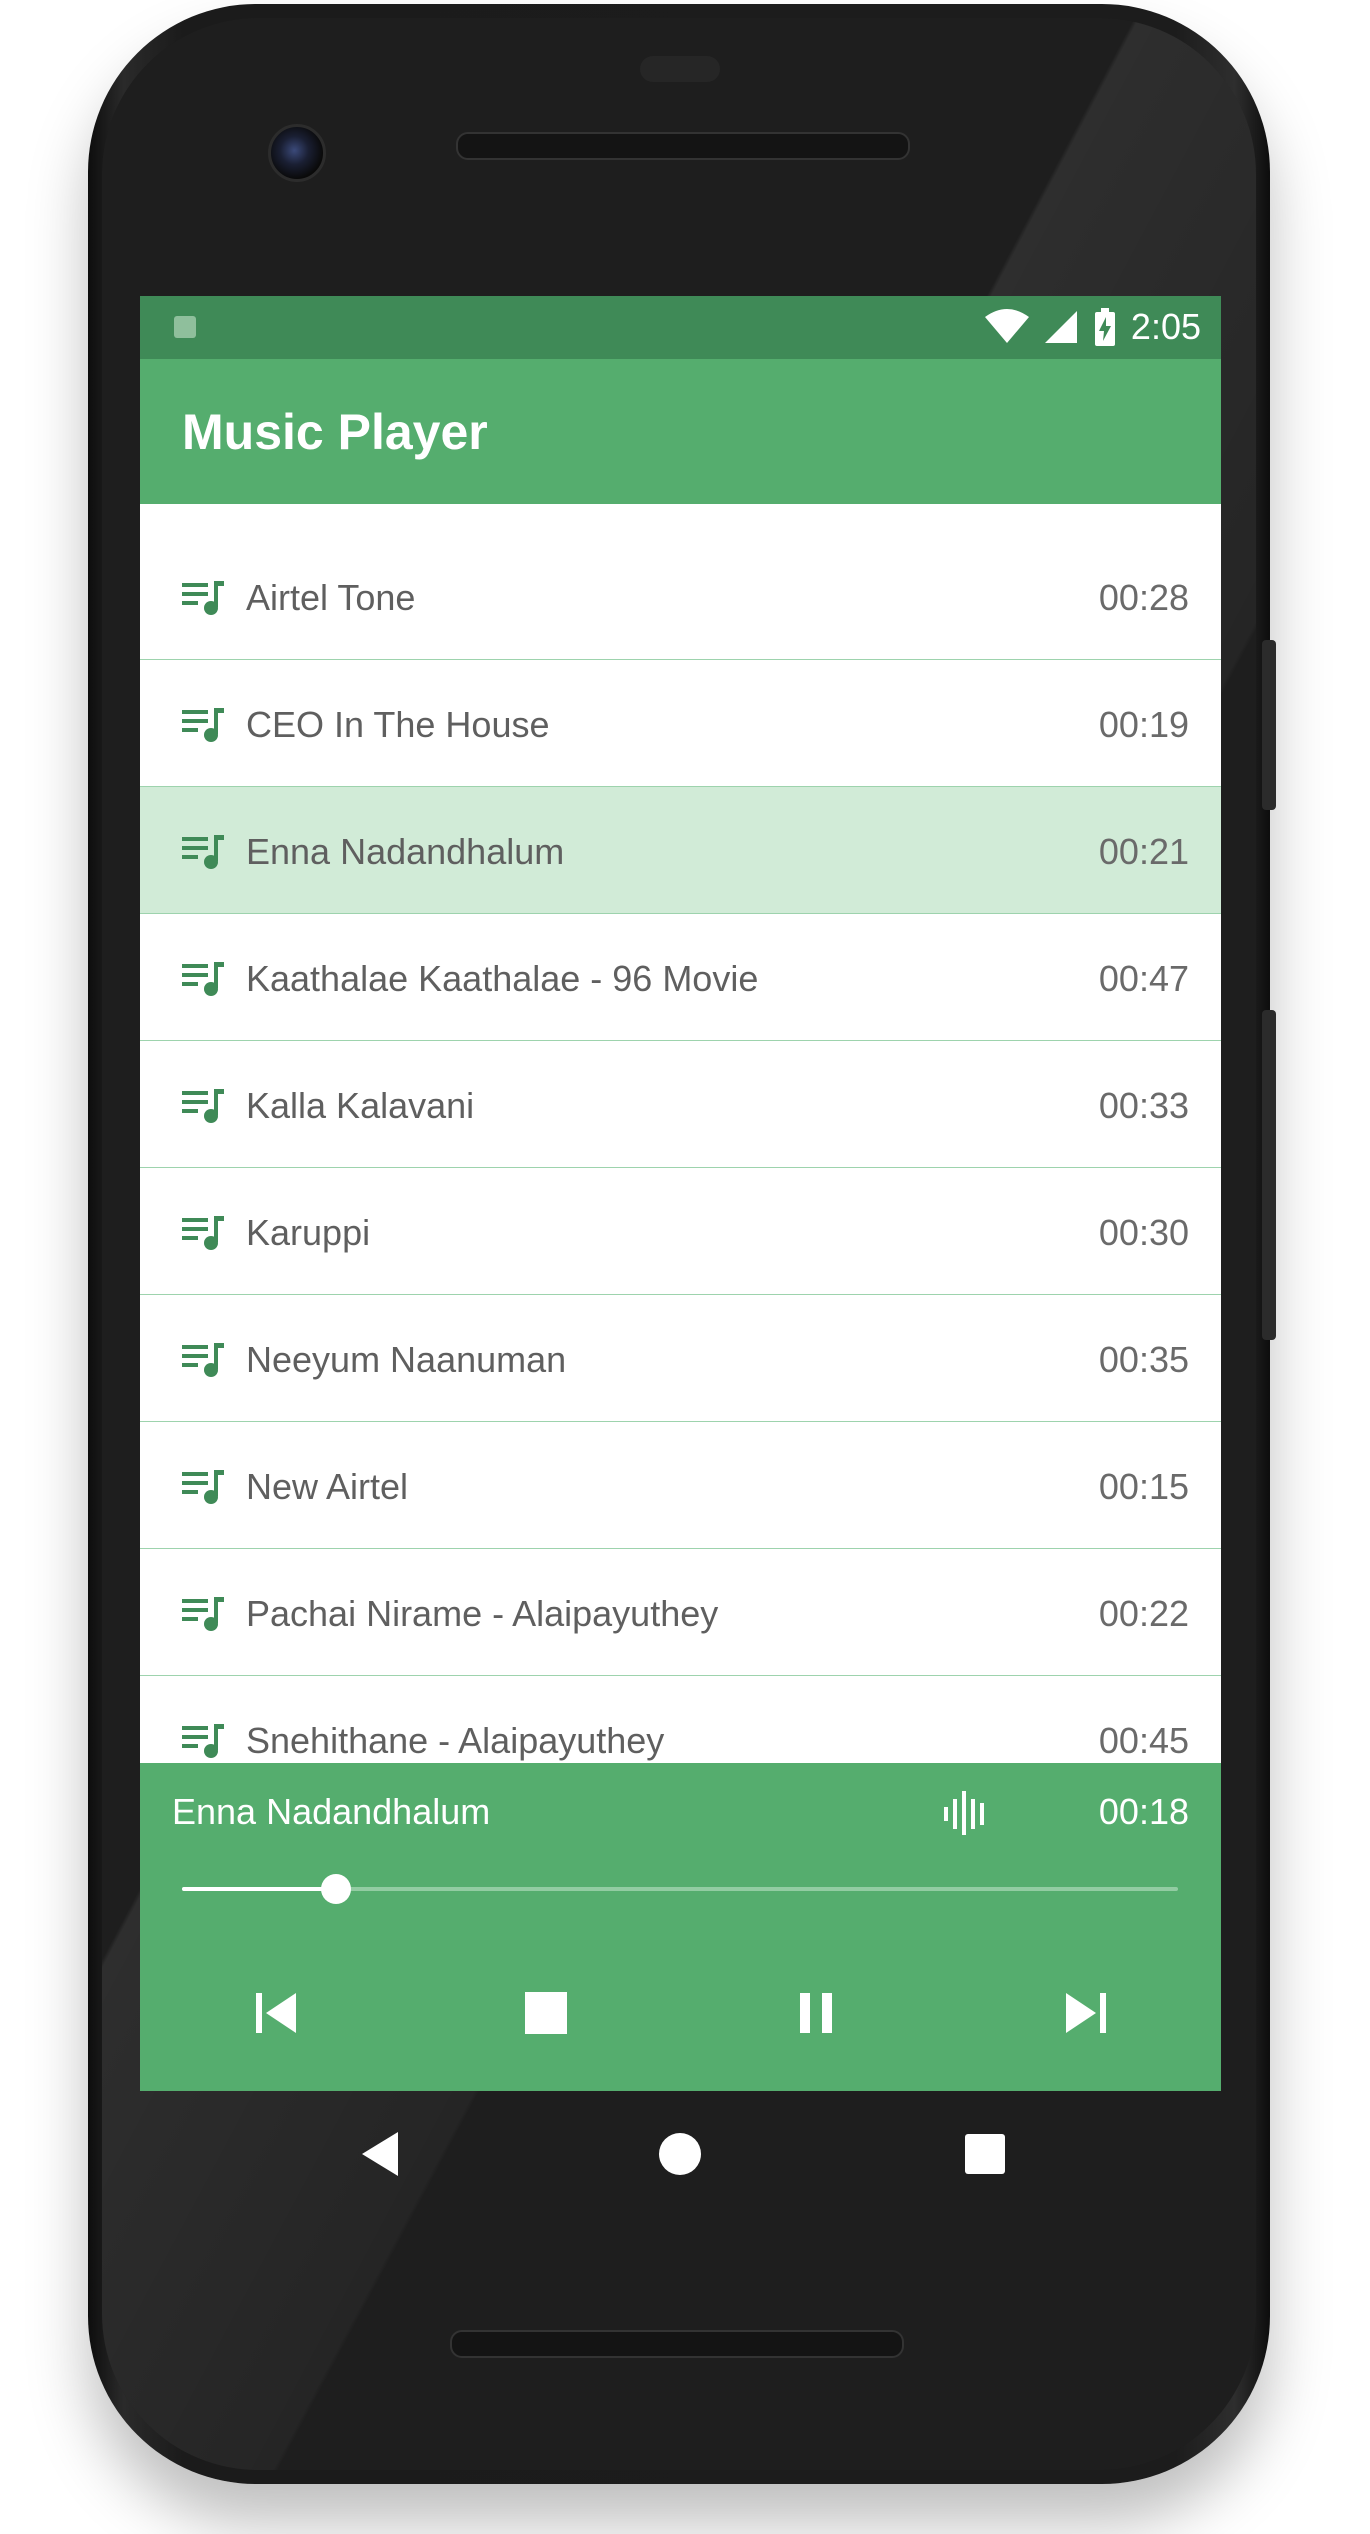 This screenshot has height=2534, width=1370. Describe the element at coordinates (680, 1889) in the screenshot. I see `seek-bar` at that location.